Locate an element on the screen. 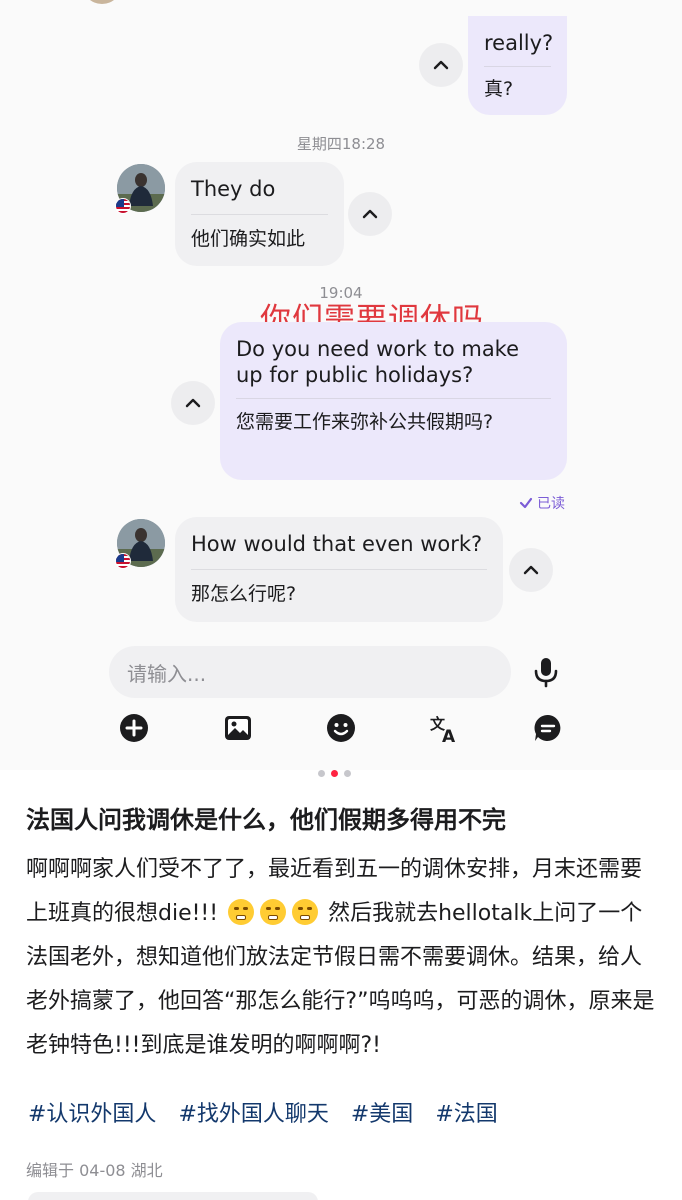 The width and height of the screenshot is (682, 1200). post-title: 法国人问我调休是什么，他们假期多得用不完 is located at coordinates (266, 820).